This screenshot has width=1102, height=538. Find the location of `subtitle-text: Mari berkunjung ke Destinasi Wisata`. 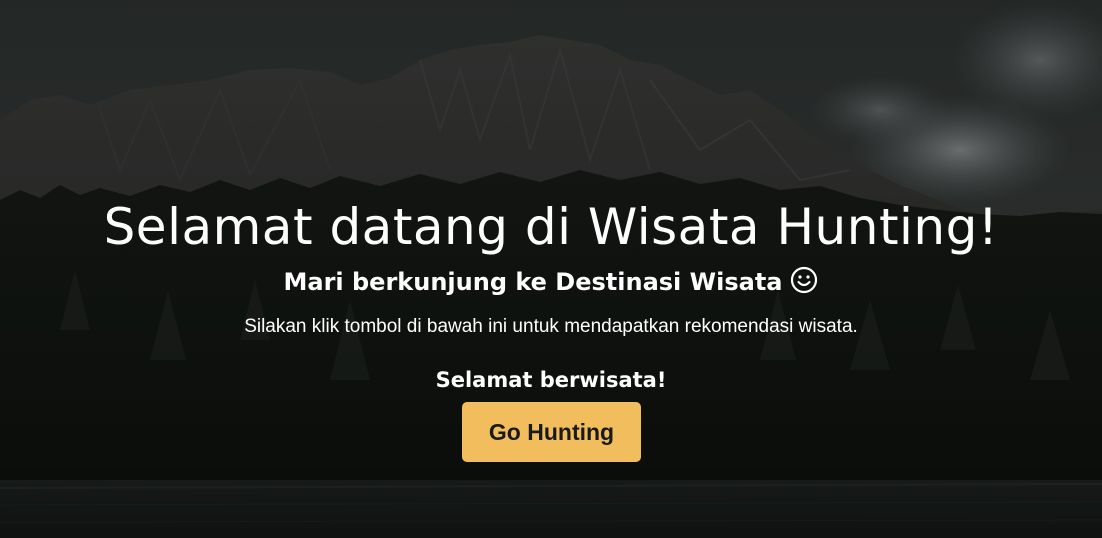

subtitle-text: Mari berkunjung ke Destinasi Wisata is located at coordinates (533, 282).